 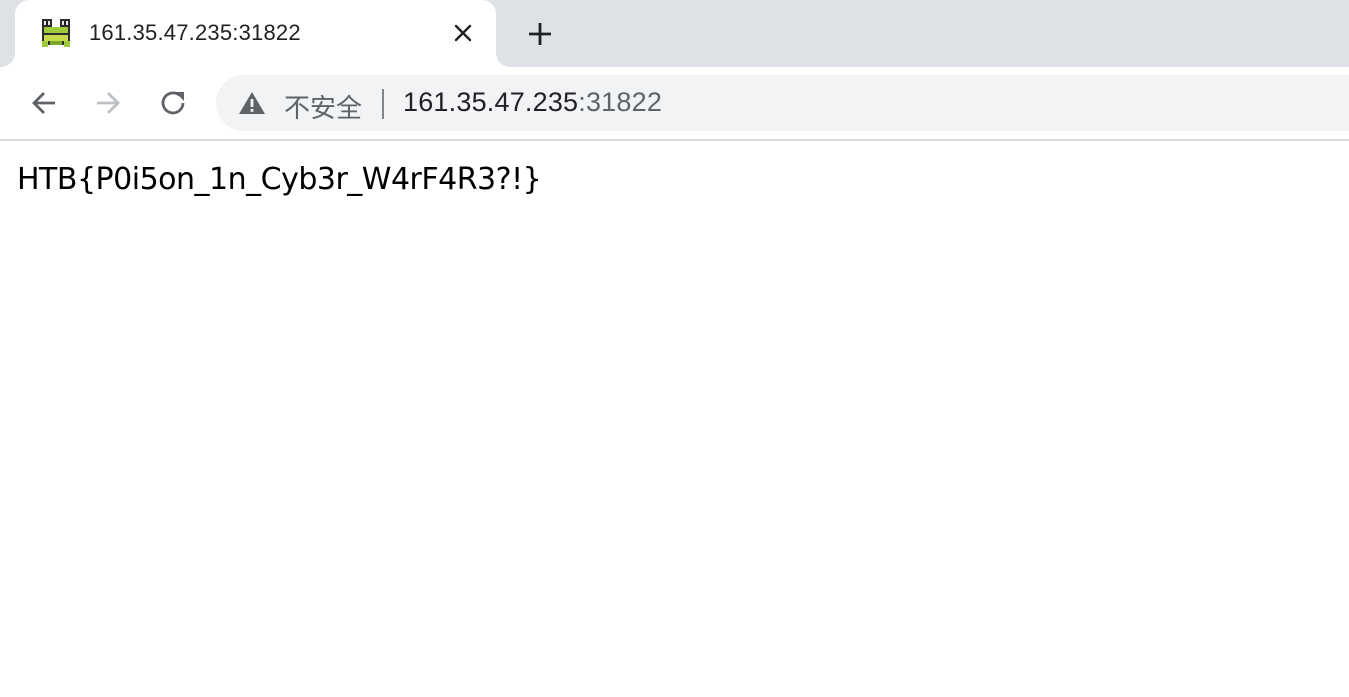 What do you see at coordinates (782, 103) in the screenshot?
I see `address-bar: 不安全 161.35.47.235:31822` at bounding box center [782, 103].